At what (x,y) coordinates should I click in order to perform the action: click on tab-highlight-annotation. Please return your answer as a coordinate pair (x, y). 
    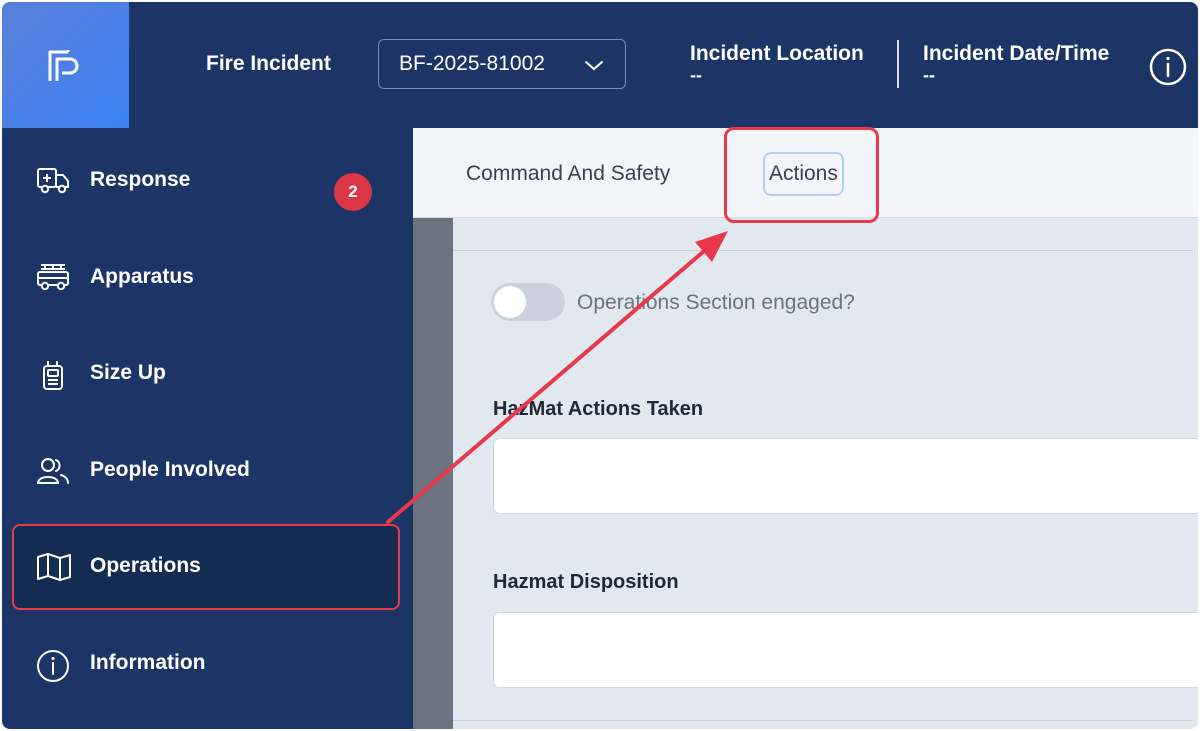
    Looking at the image, I should click on (801, 175).